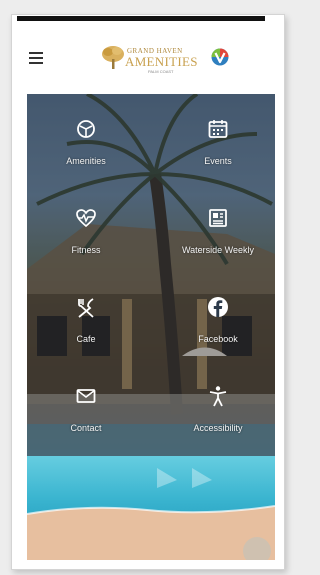 Image resolution: width=320 pixels, height=575 pixels. Describe the element at coordinates (36, 58) in the screenshot. I see `hamburger-menu-icon` at that location.